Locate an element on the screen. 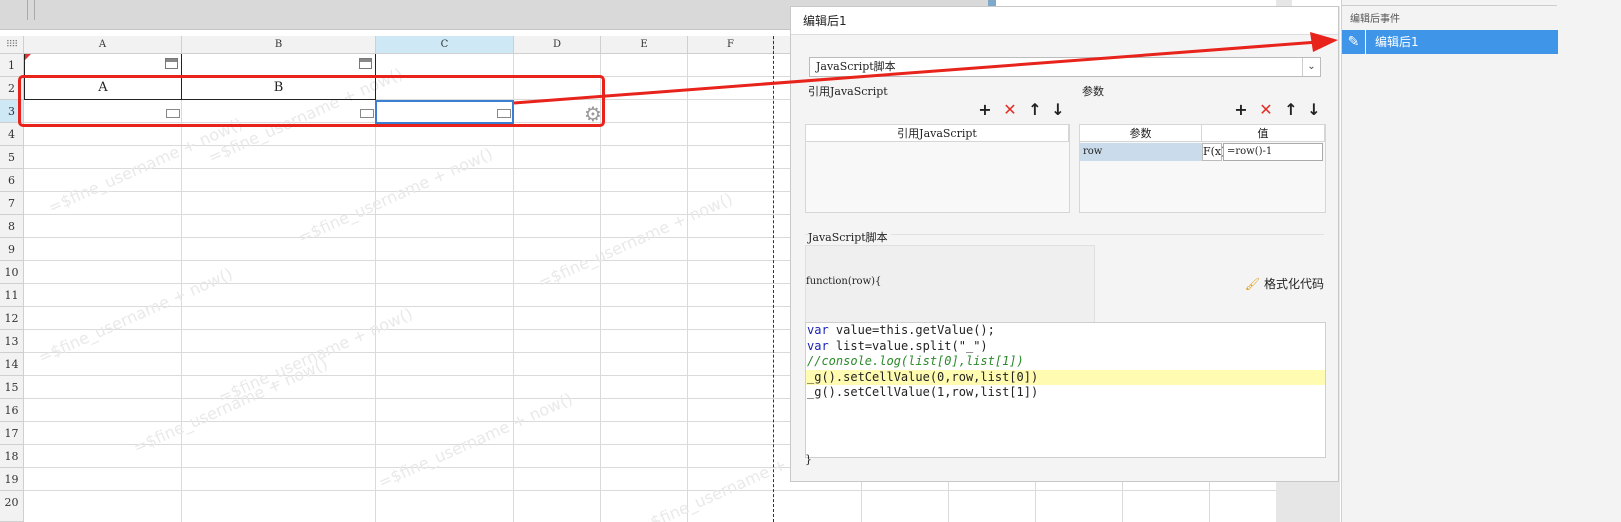  row-header-7: 7 is located at coordinates (12, 203).